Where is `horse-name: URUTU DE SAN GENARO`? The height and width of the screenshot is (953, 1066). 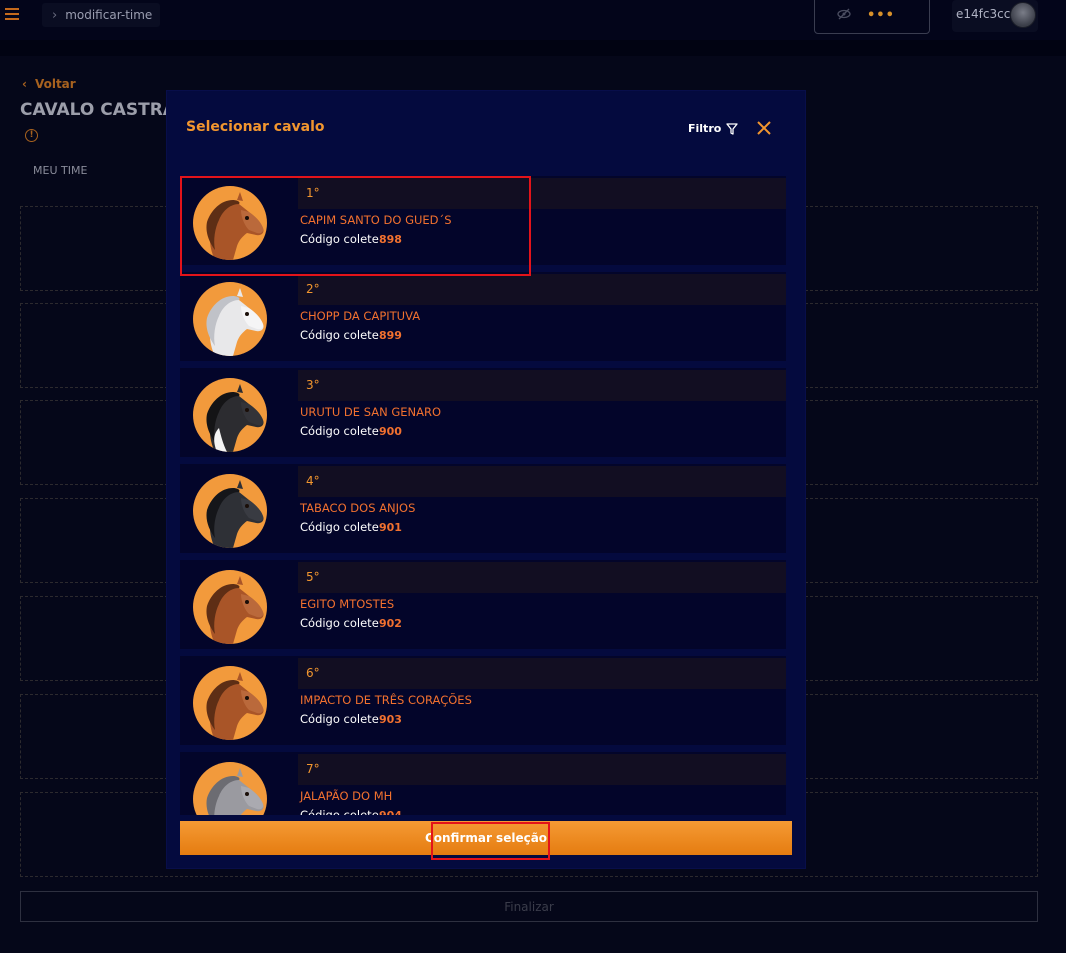 horse-name: URUTU DE SAN GENARO is located at coordinates (371, 412).